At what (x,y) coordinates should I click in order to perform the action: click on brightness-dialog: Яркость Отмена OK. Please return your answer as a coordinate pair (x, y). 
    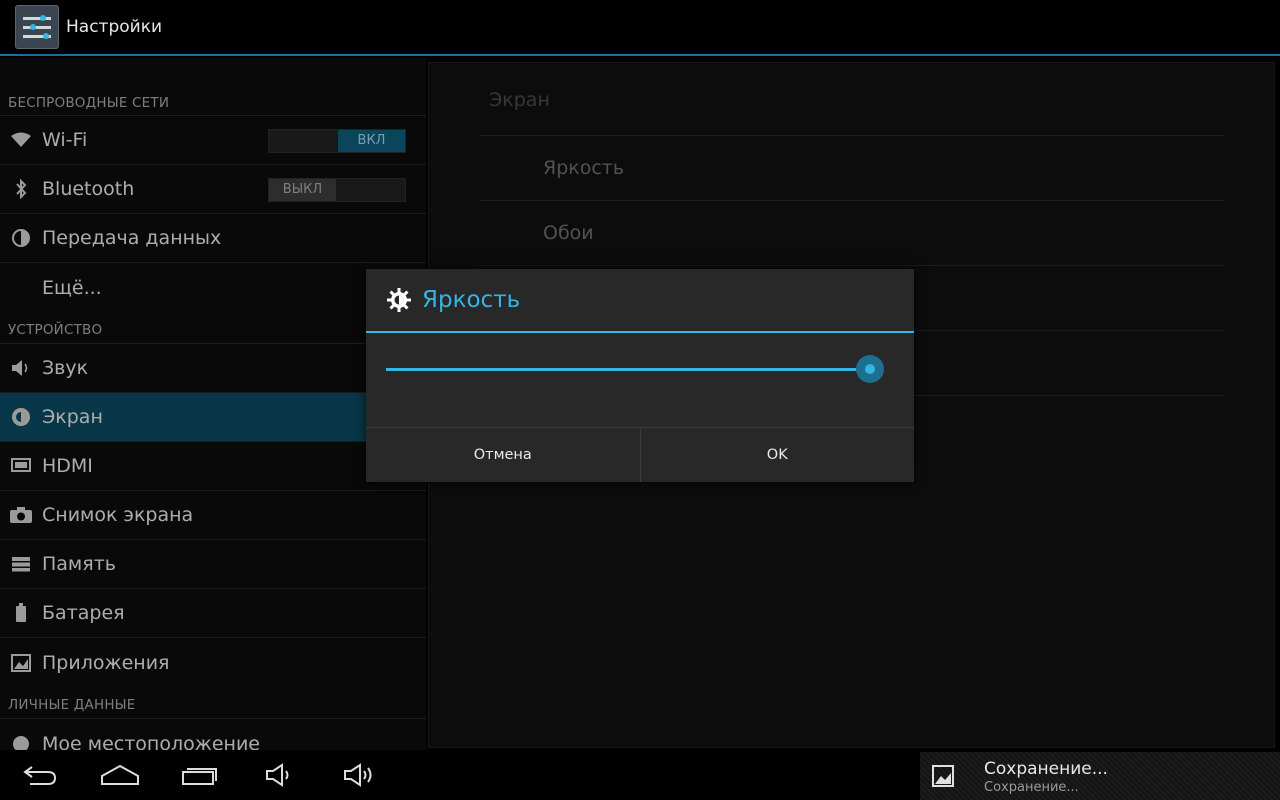
    Looking at the image, I should click on (640, 375).